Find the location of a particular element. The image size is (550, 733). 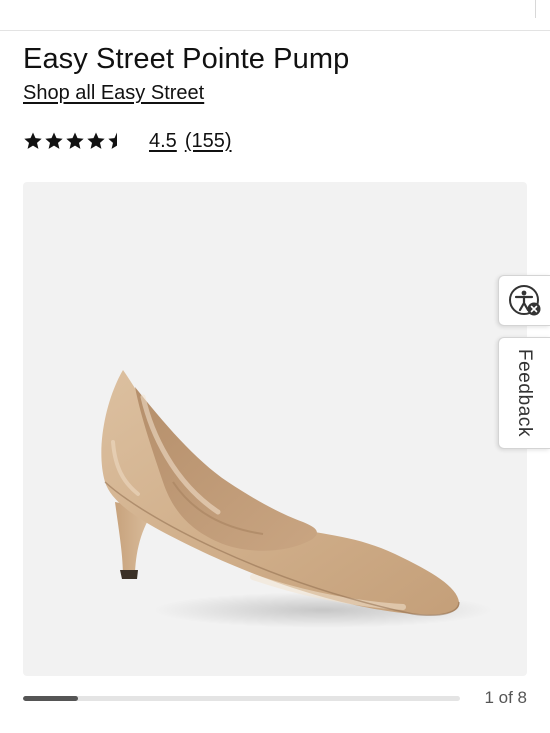

accessibility-icon is located at coordinates (524, 299).